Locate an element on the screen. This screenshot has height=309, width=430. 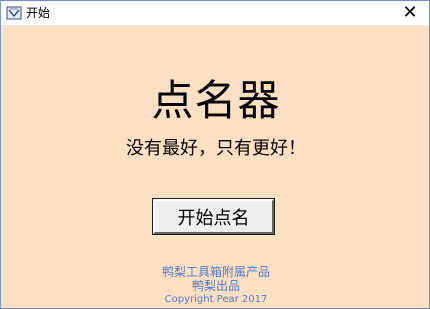
close-button: ✕ is located at coordinates (410, 13).